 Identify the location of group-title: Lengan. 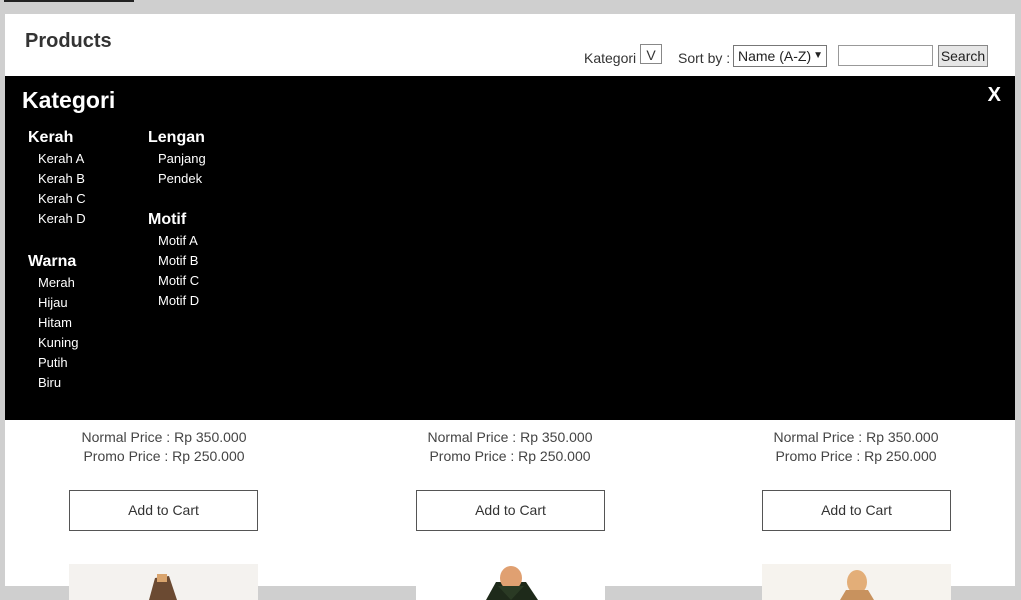
(176, 137).